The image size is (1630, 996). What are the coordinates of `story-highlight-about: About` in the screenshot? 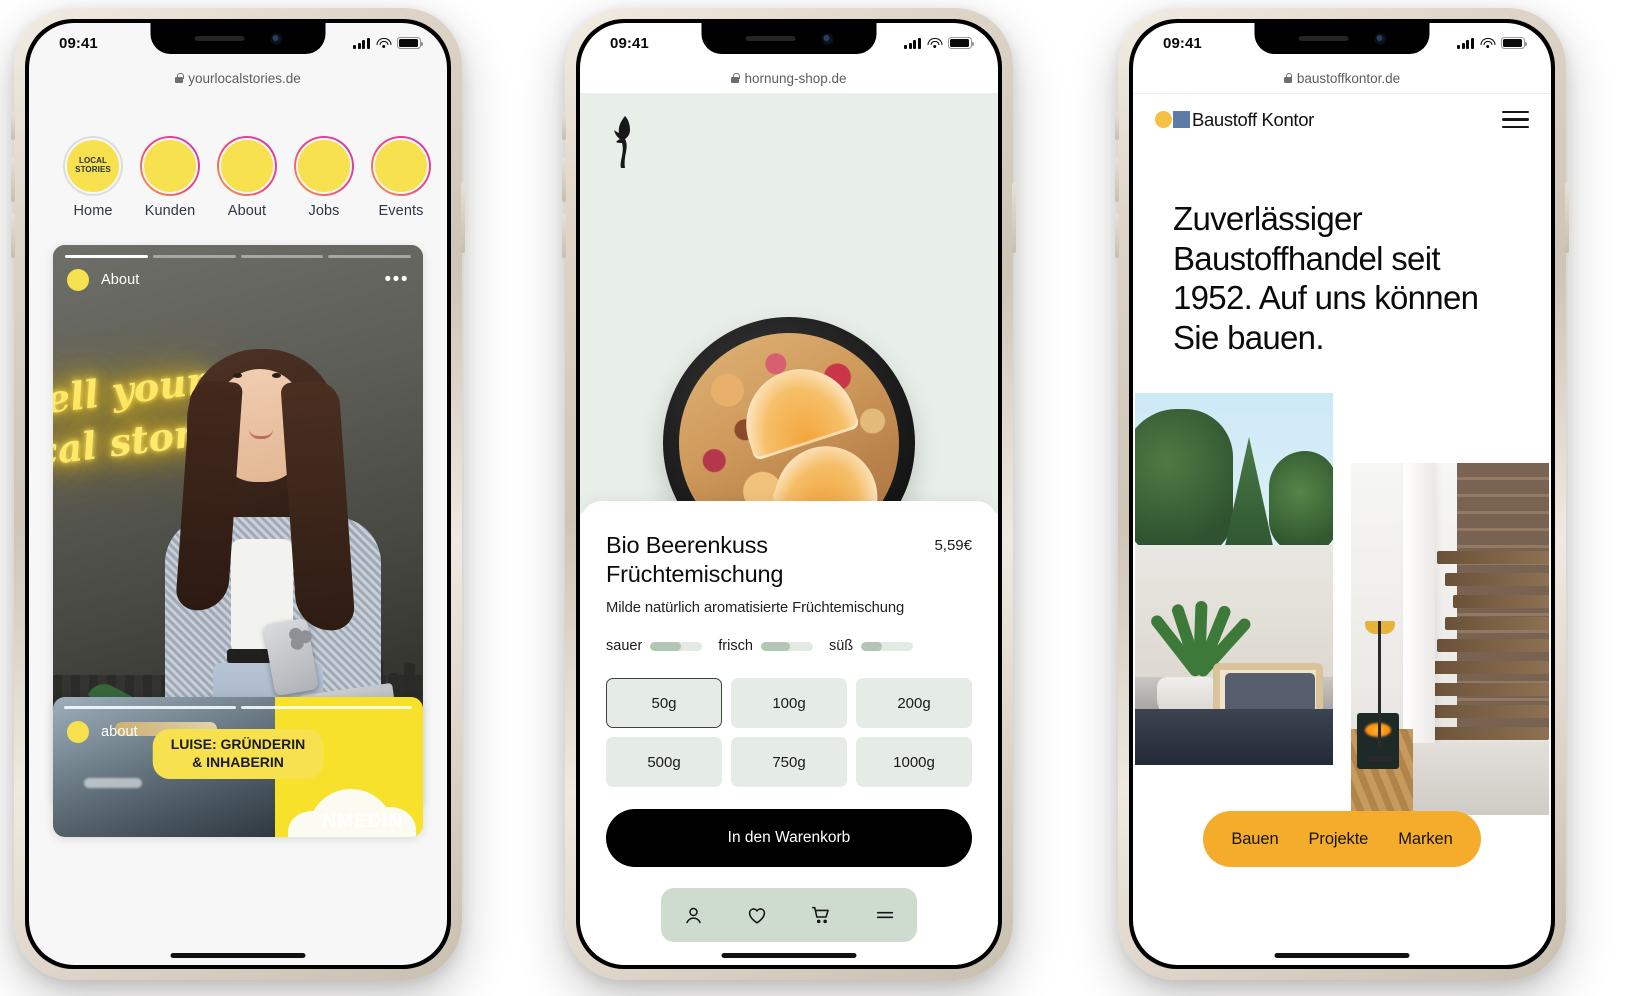 It's located at (247, 177).